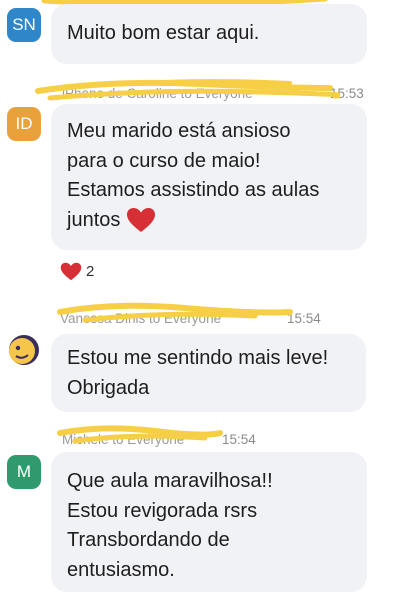  Describe the element at coordinates (164, 160) in the screenshot. I see `message-line: para o curso de maio!` at that location.